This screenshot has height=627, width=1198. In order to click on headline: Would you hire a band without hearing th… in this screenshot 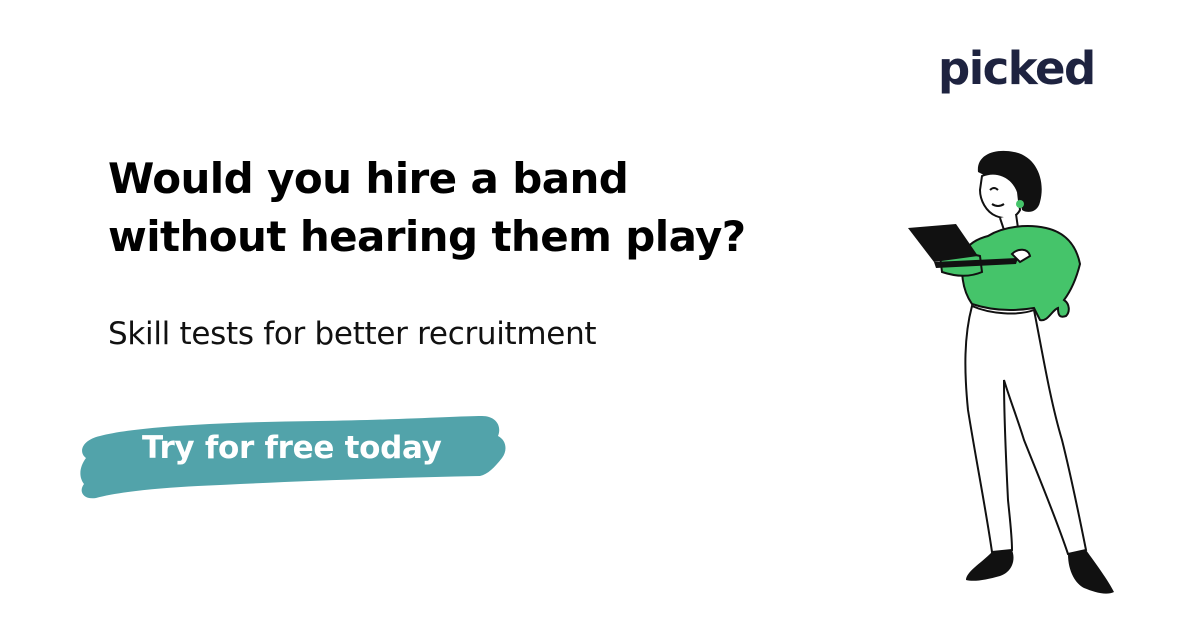, I will do `click(468, 208)`.